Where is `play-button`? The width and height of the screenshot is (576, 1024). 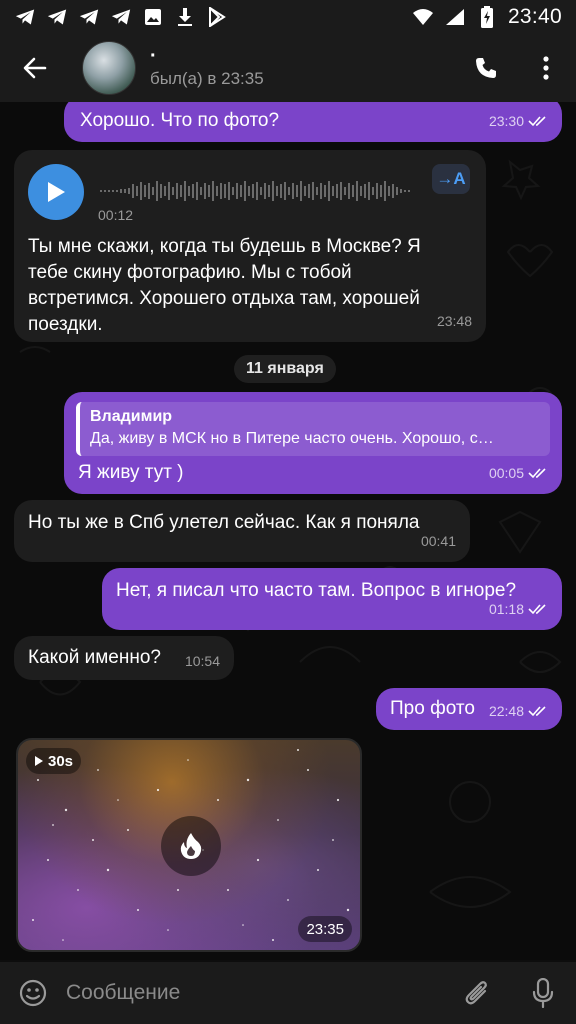 play-button is located at coordinates (56, 192).